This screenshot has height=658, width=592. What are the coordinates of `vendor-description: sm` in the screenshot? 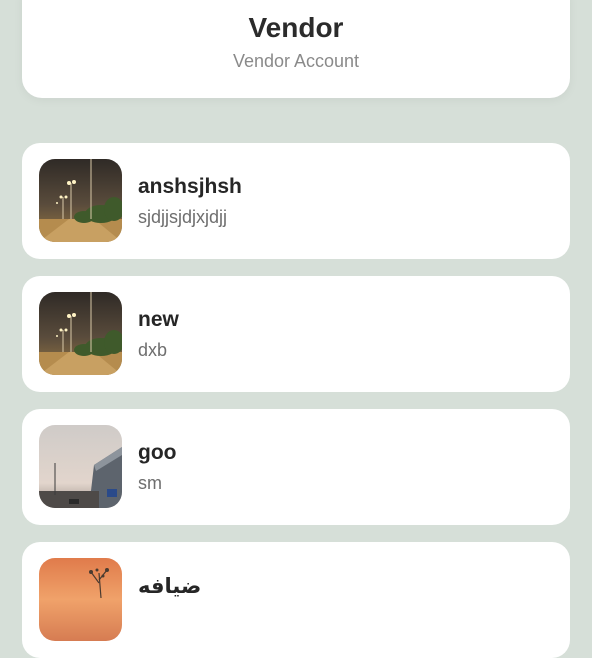 It's located at (150, 483).